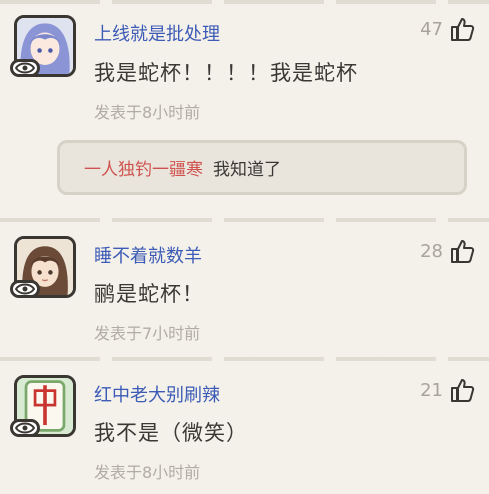 The image size is (489, 494). I want to click on reply-author: 一人独钓一疆寒, so click(143, 167).